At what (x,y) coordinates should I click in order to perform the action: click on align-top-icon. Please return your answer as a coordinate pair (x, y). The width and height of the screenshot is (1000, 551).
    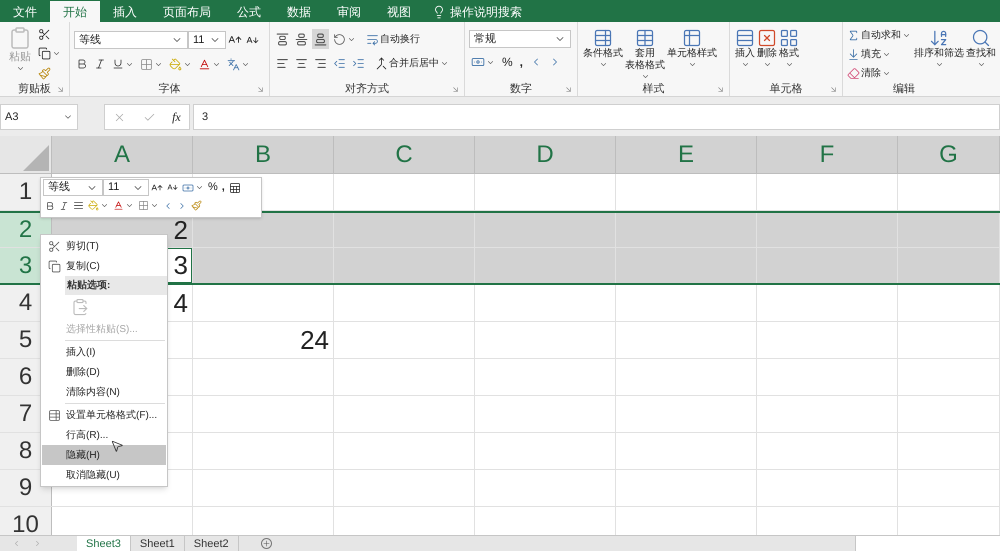
    Looking at the image, I should click on (282, 39).